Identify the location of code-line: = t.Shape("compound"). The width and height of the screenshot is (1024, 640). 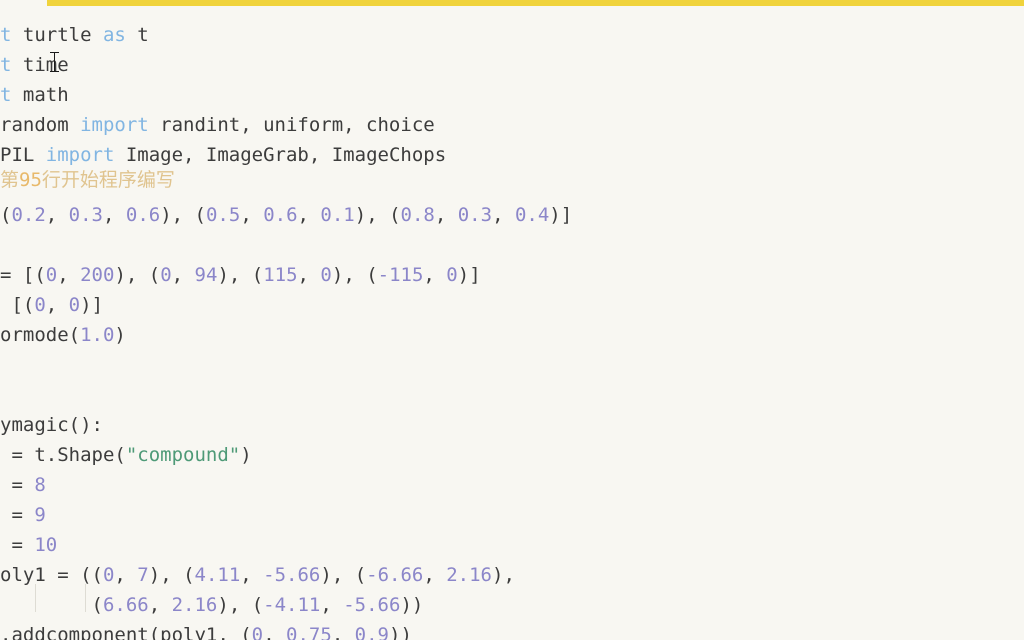
(512, 455).